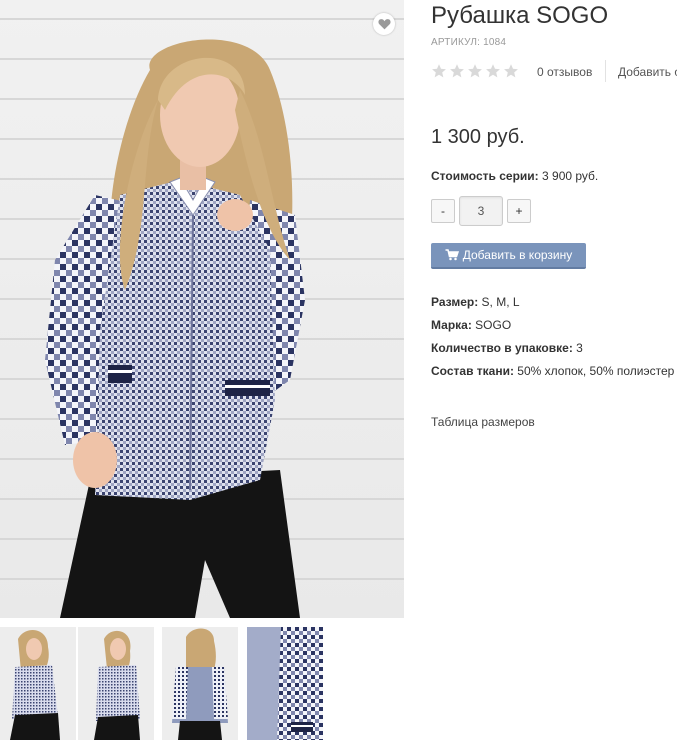 The image size is (677, 744). I want to click on spec-value: 50% хлопок, 50% полиэстер, so click(594, 371).